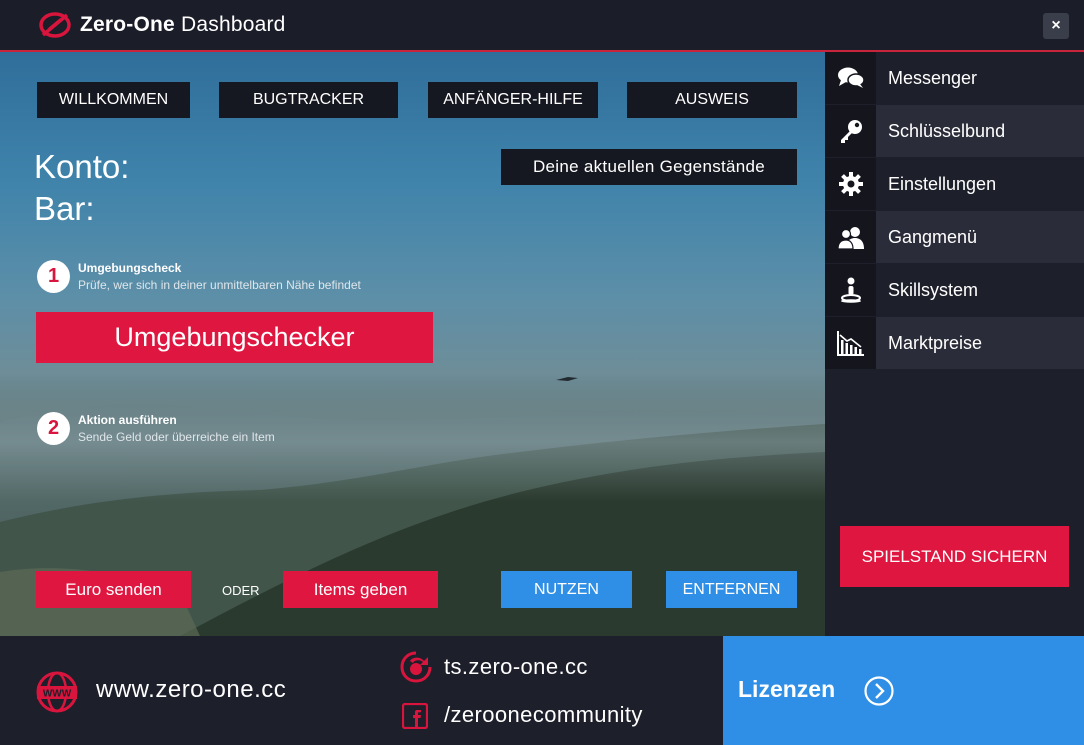 The height and width of the screenshot is (745, 1084). I want to click on svg-text: WWW, so click(57, 694).